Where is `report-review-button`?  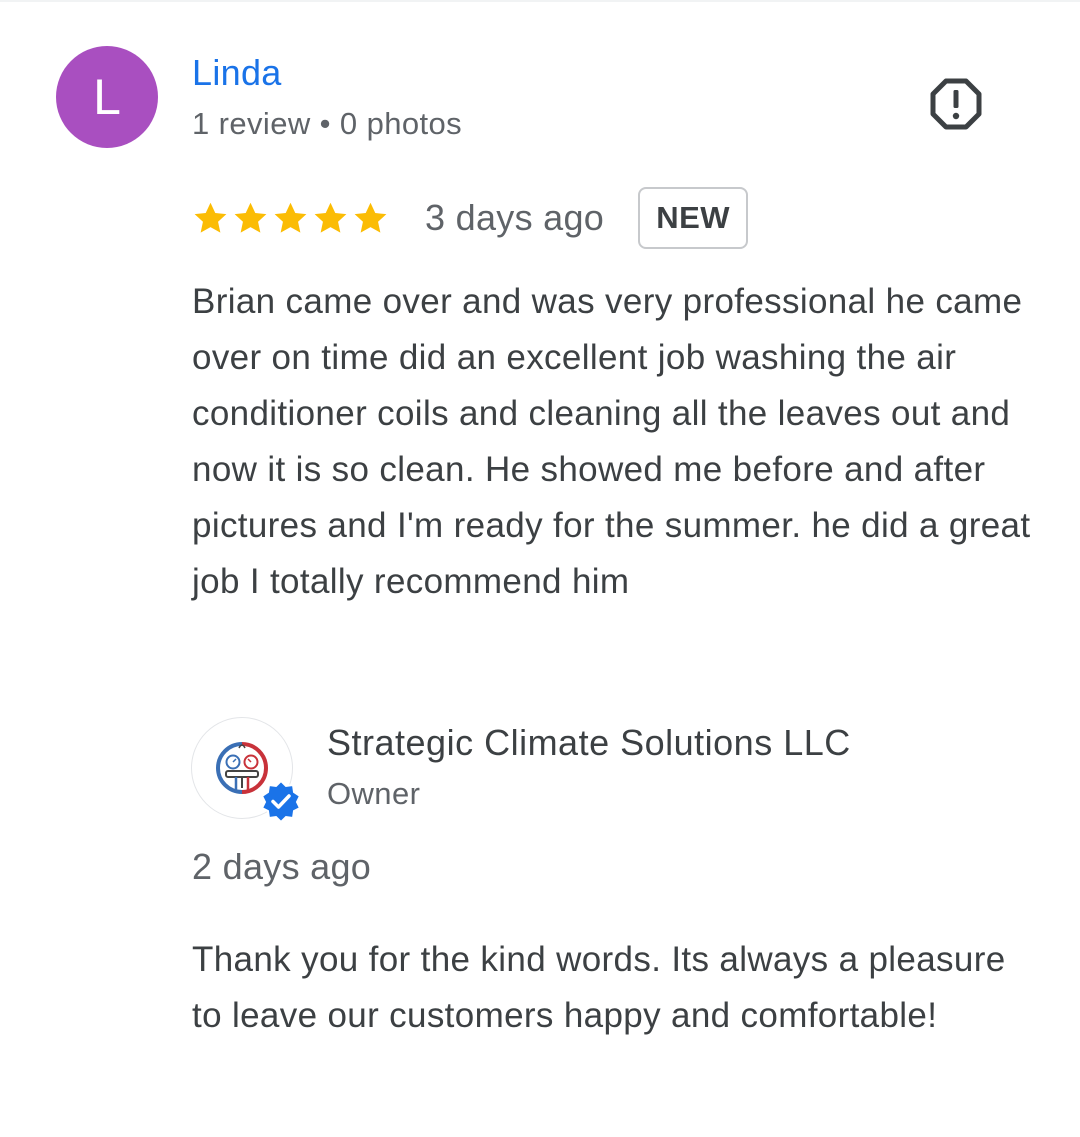
report-review-button is located at coordinates (956, 104).